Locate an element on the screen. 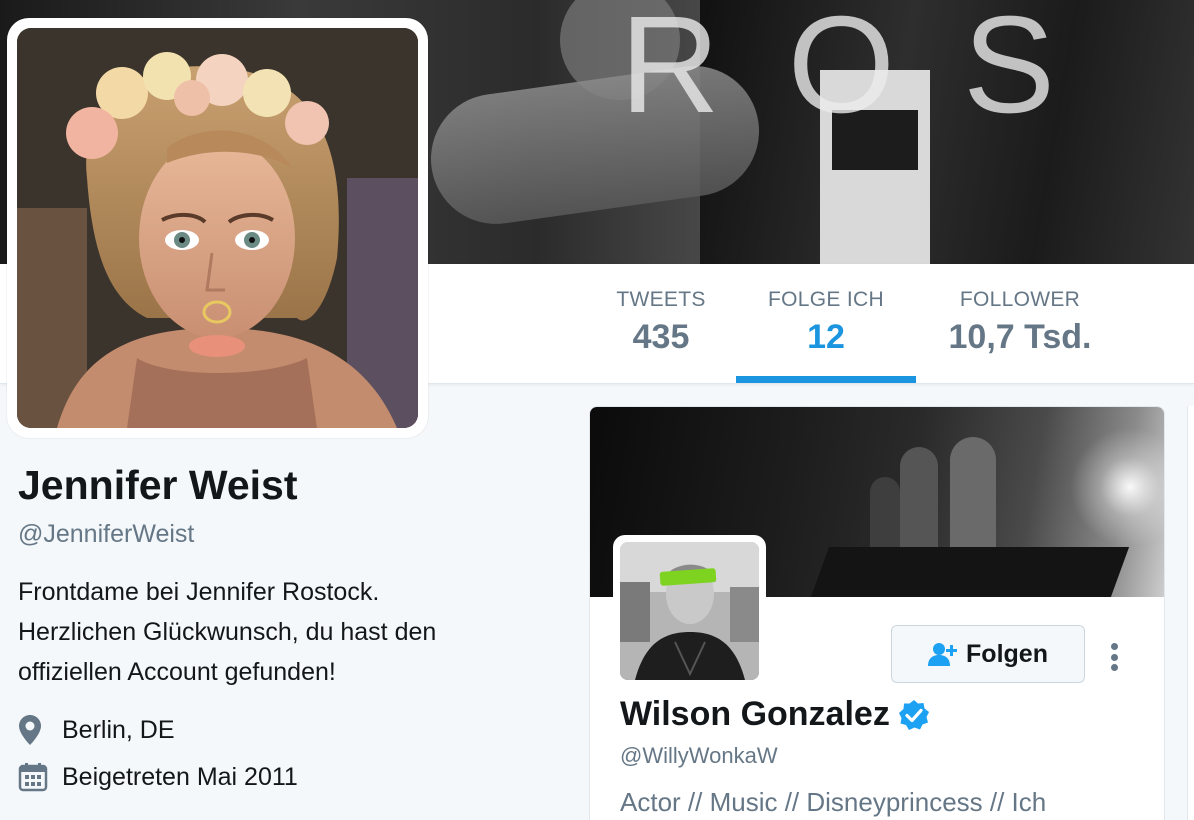  profile-location: Berlin, DE is located at coordinates (96, 730).